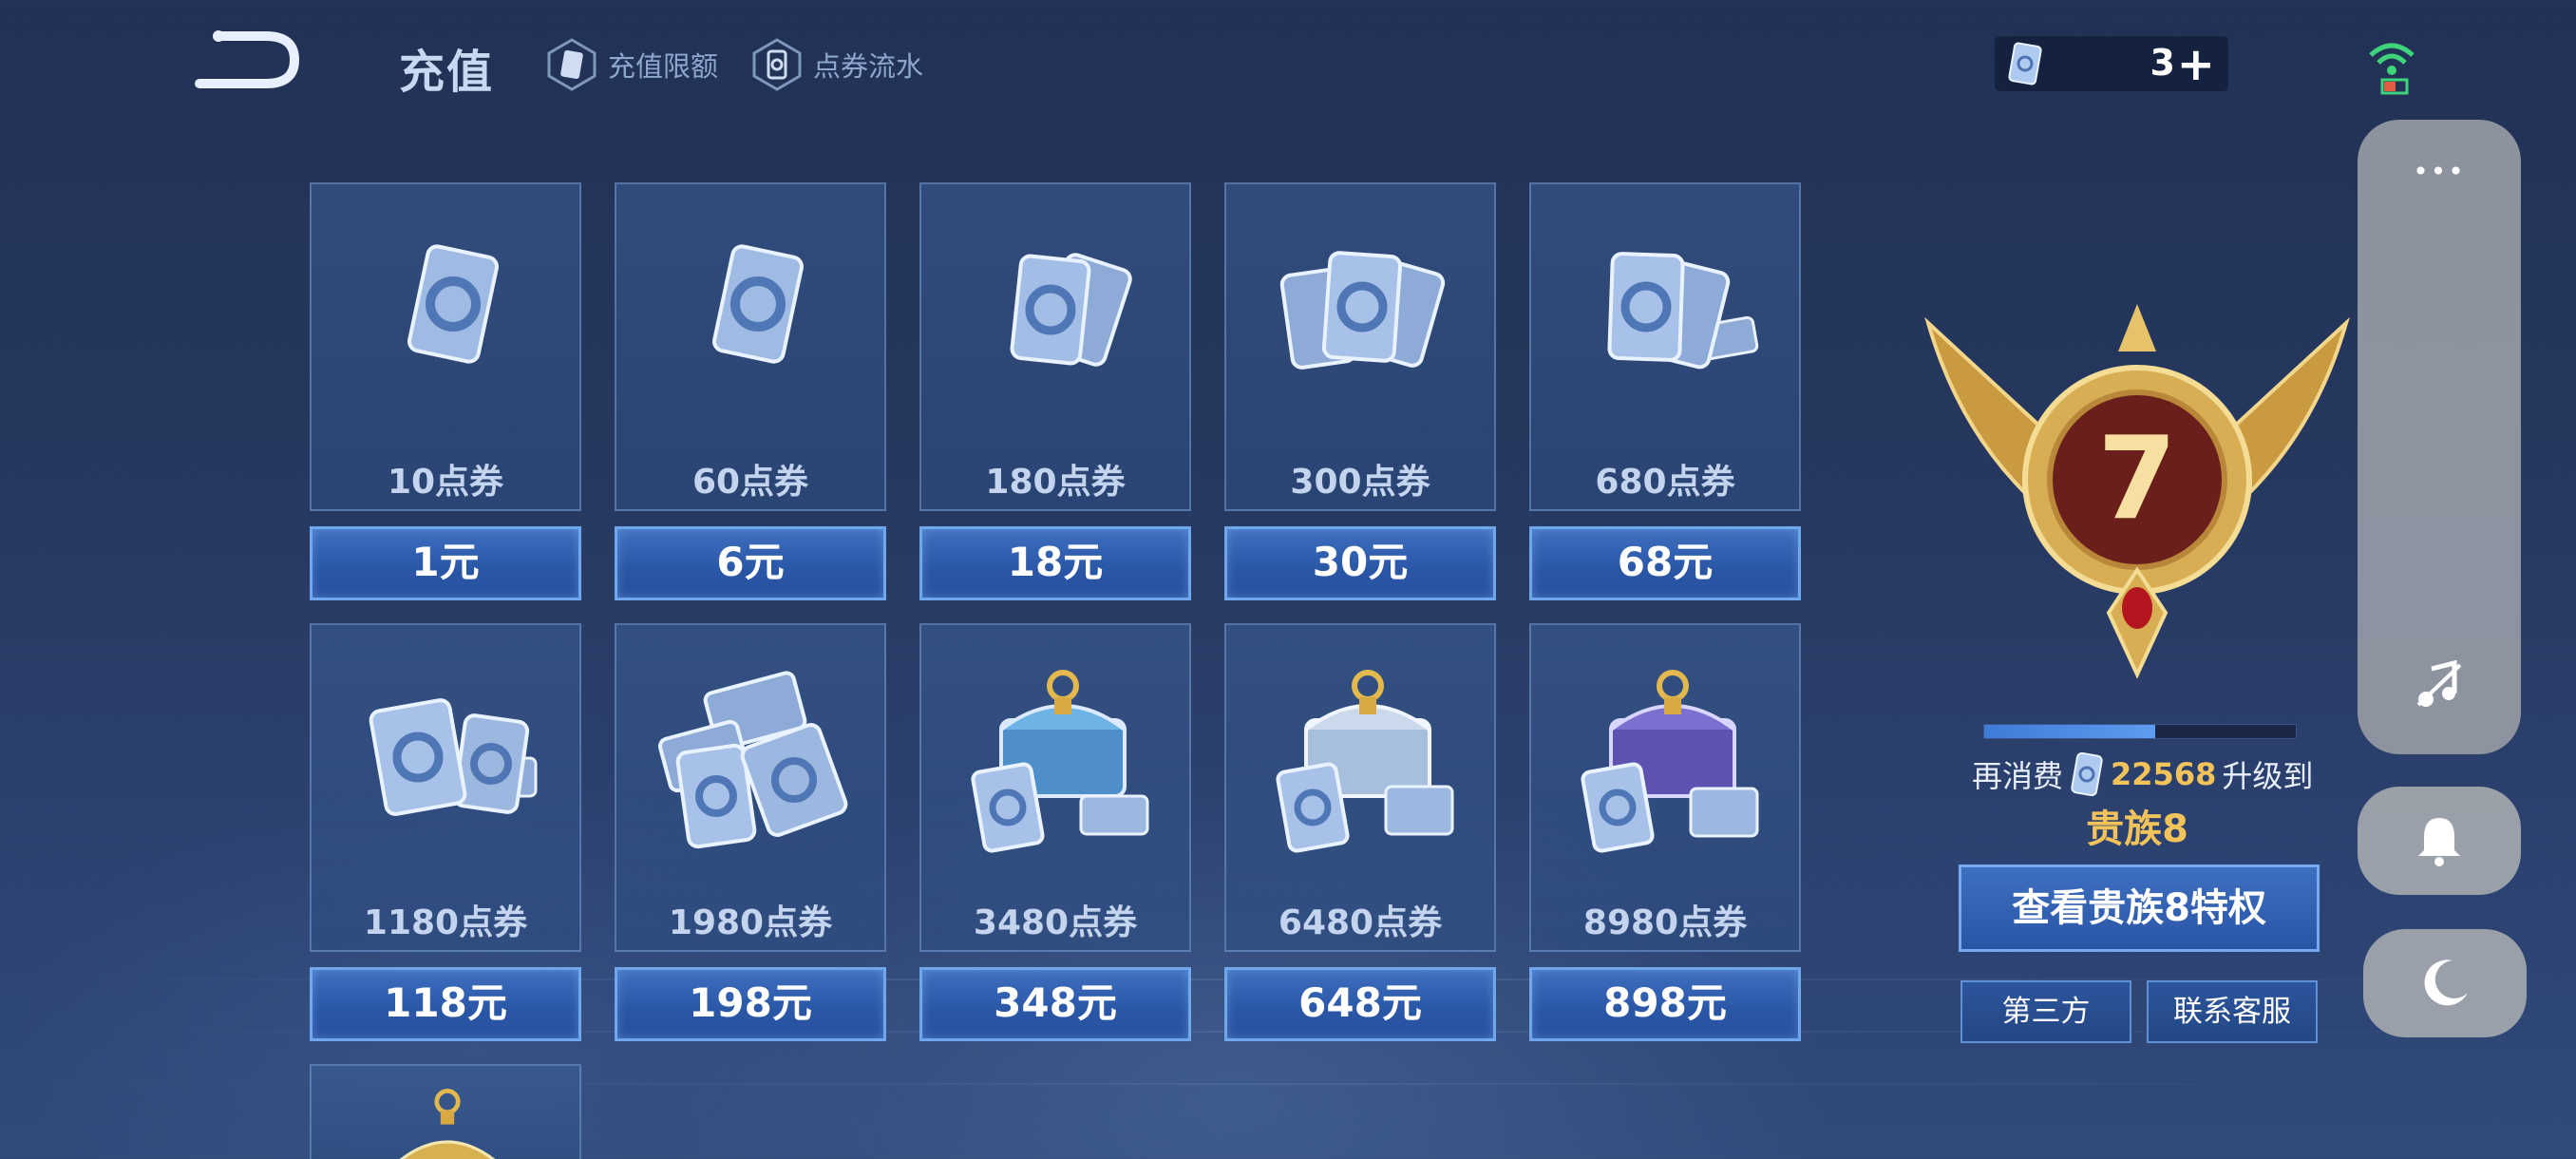  I want to click on upgrade-hint: 再消费 22568 升级到, so click(2142, 774).